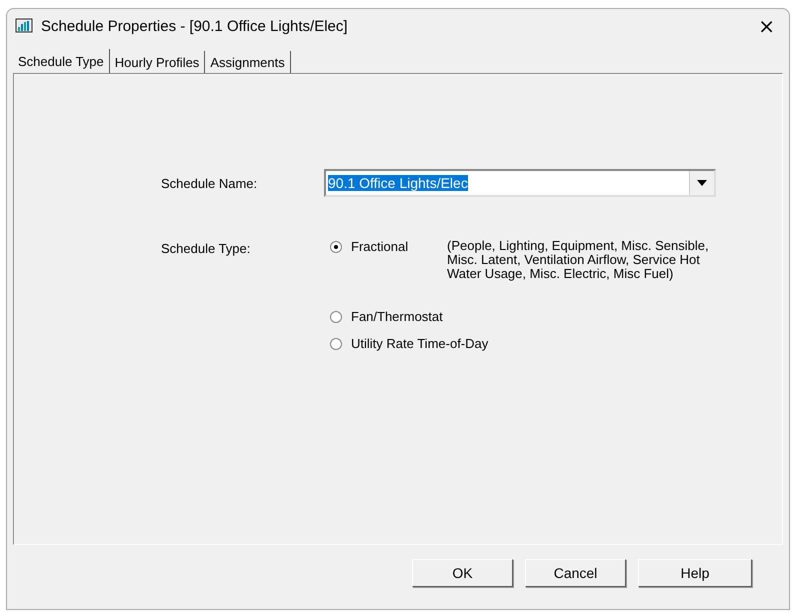 The height and width of the screenshot is (616, 802). I want to click on dialog-button: Help, so click(695, 573).